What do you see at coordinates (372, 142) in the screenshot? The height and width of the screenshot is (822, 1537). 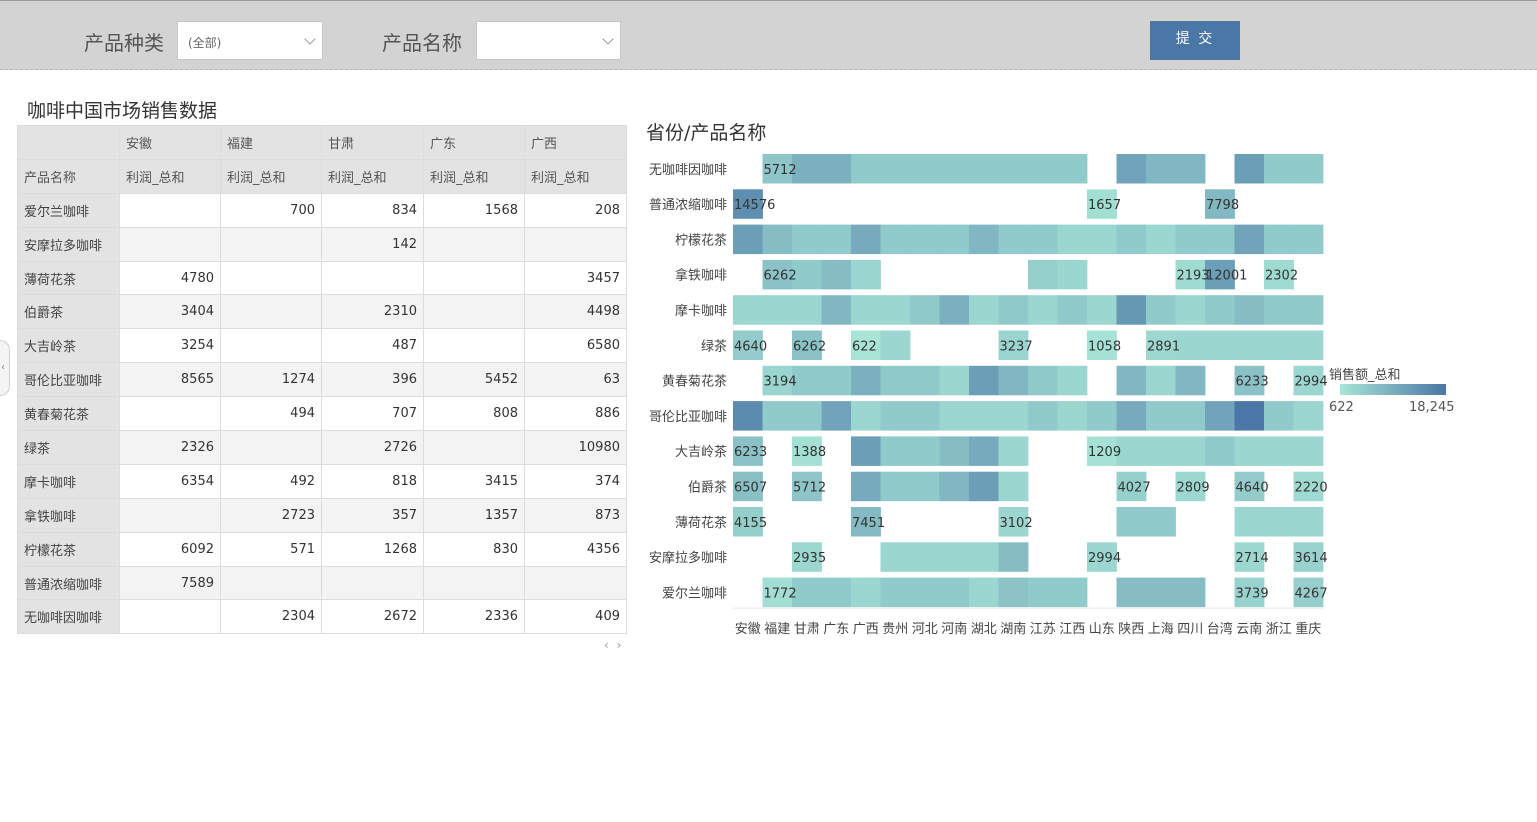 I see `province-header: 甘肃` at bounding box center [372, 142].